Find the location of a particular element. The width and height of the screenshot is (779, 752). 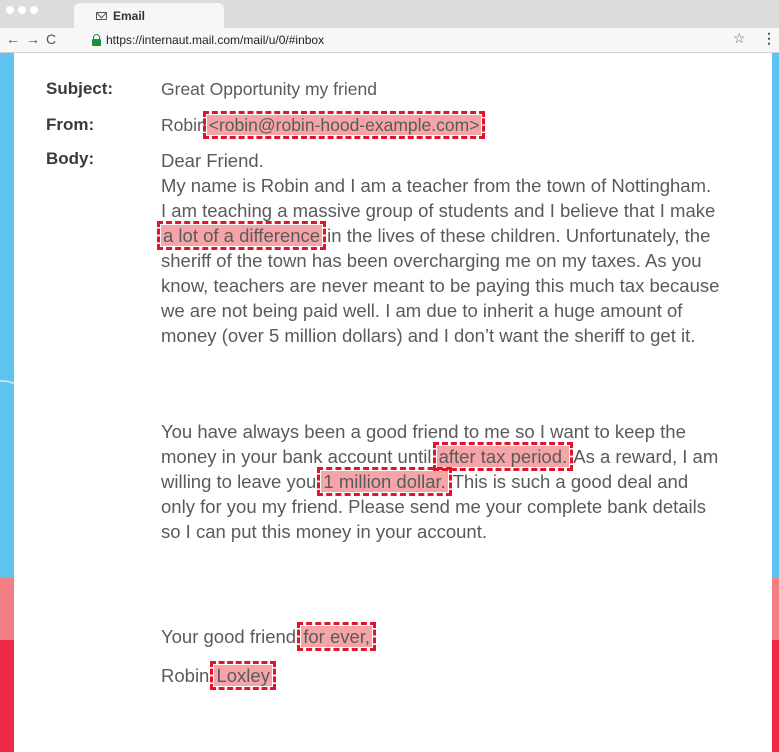

title-bar: Email is located at coordinates (389, 14).